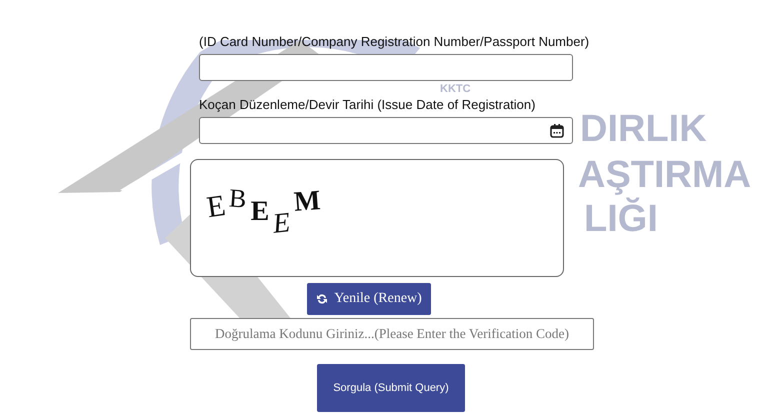 The width and height of the screenshot is (768, 418). What do you see at coordinates (308, 202) in the screenshot?
I see `captcha-letter: M` at bounding box center [308, 202].